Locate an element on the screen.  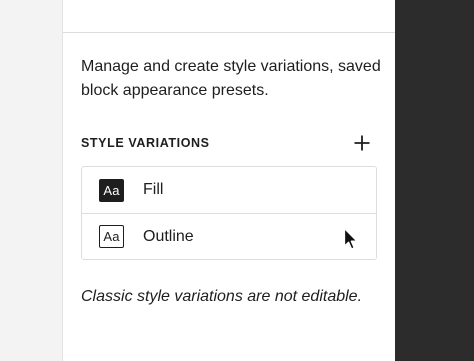
editor-canvas-edge is located at coordinates (31, 180).